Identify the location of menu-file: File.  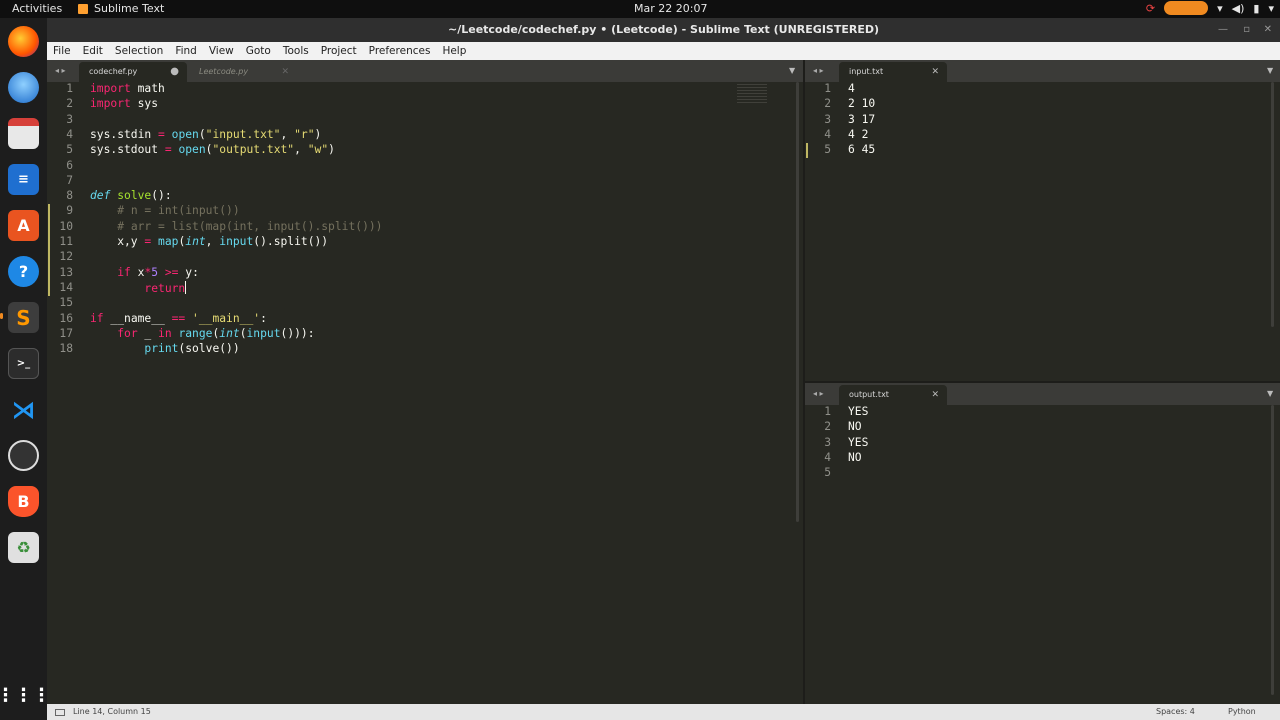
(62, 51).